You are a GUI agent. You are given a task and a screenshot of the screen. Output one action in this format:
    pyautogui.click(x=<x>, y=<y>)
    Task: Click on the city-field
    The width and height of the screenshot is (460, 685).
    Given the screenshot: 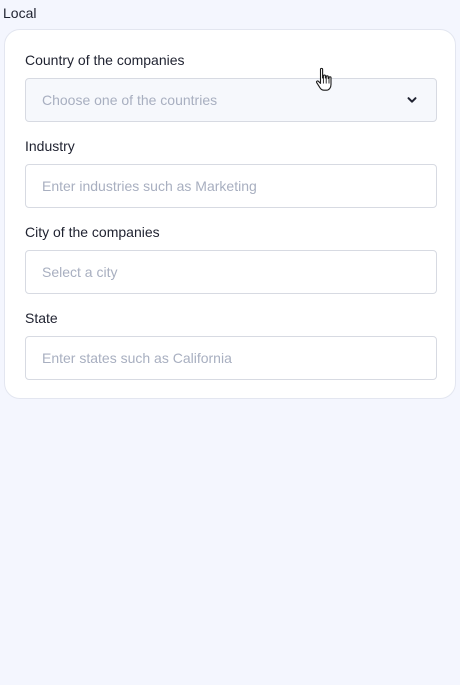 What is the action you would take?
    pyautogui.click(x=231, y=272)
    